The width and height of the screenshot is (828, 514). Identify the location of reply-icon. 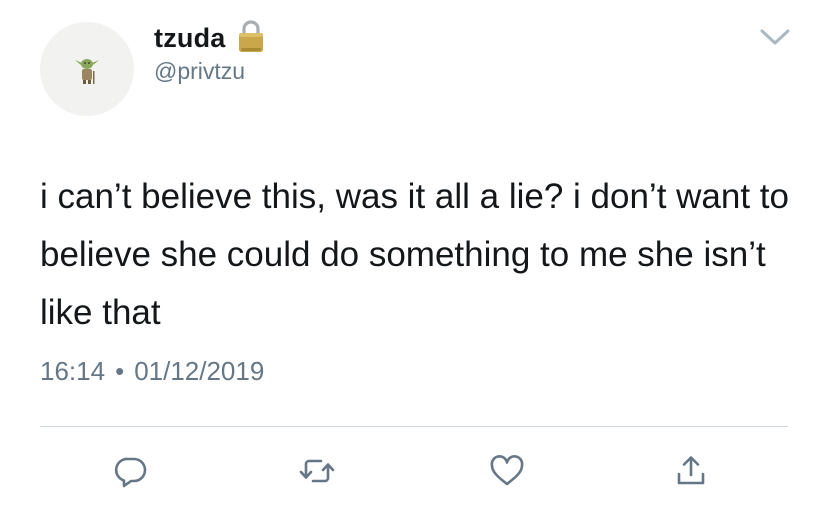
(130, 472).